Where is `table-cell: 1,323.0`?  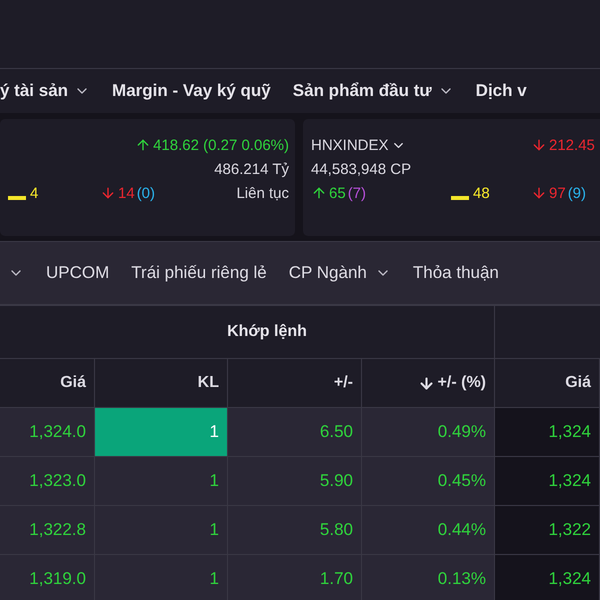 table-cell: 1,323.0 is located at coordinates (47, 481).